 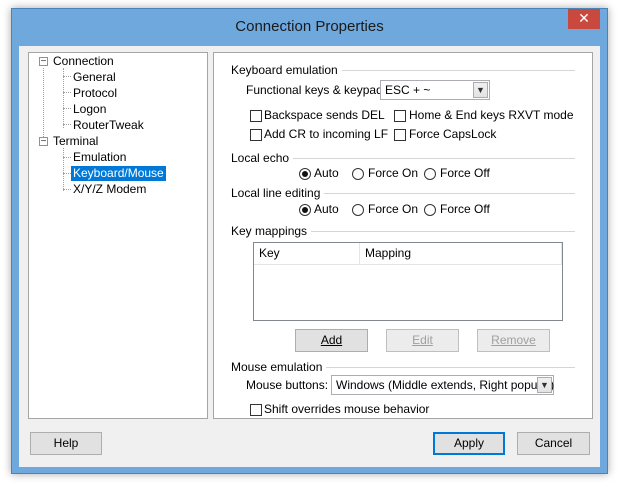 What do you see at coordinates (256, 116) in the screenshot?
I see `backspace-del-checkbox` at bounding box center [256, 116].